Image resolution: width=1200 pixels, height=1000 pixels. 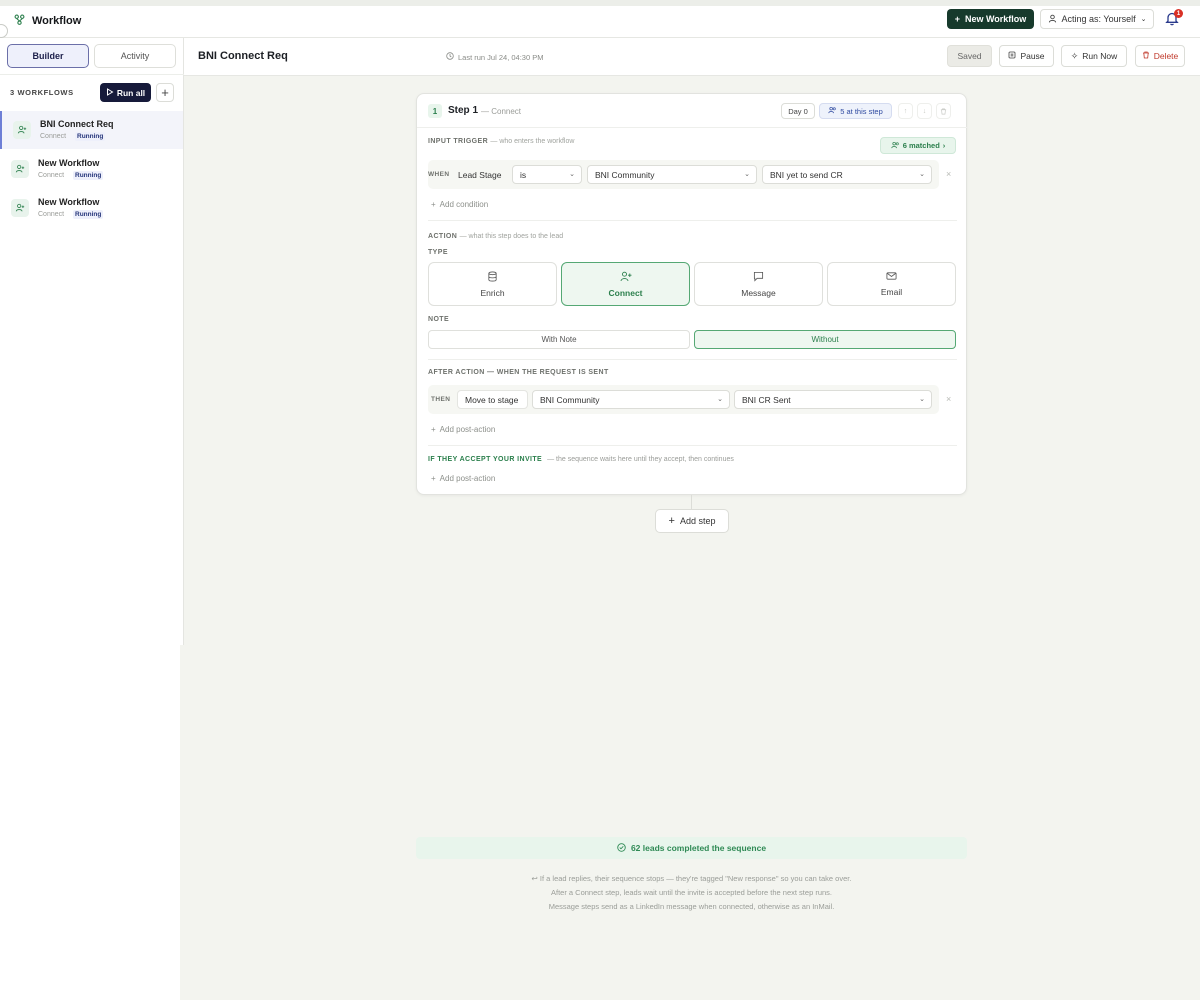 What do you see at coordinates (547, 174) in the screenshot?
I see `operator-select: is ⌄` at bounding box center [547, 174].